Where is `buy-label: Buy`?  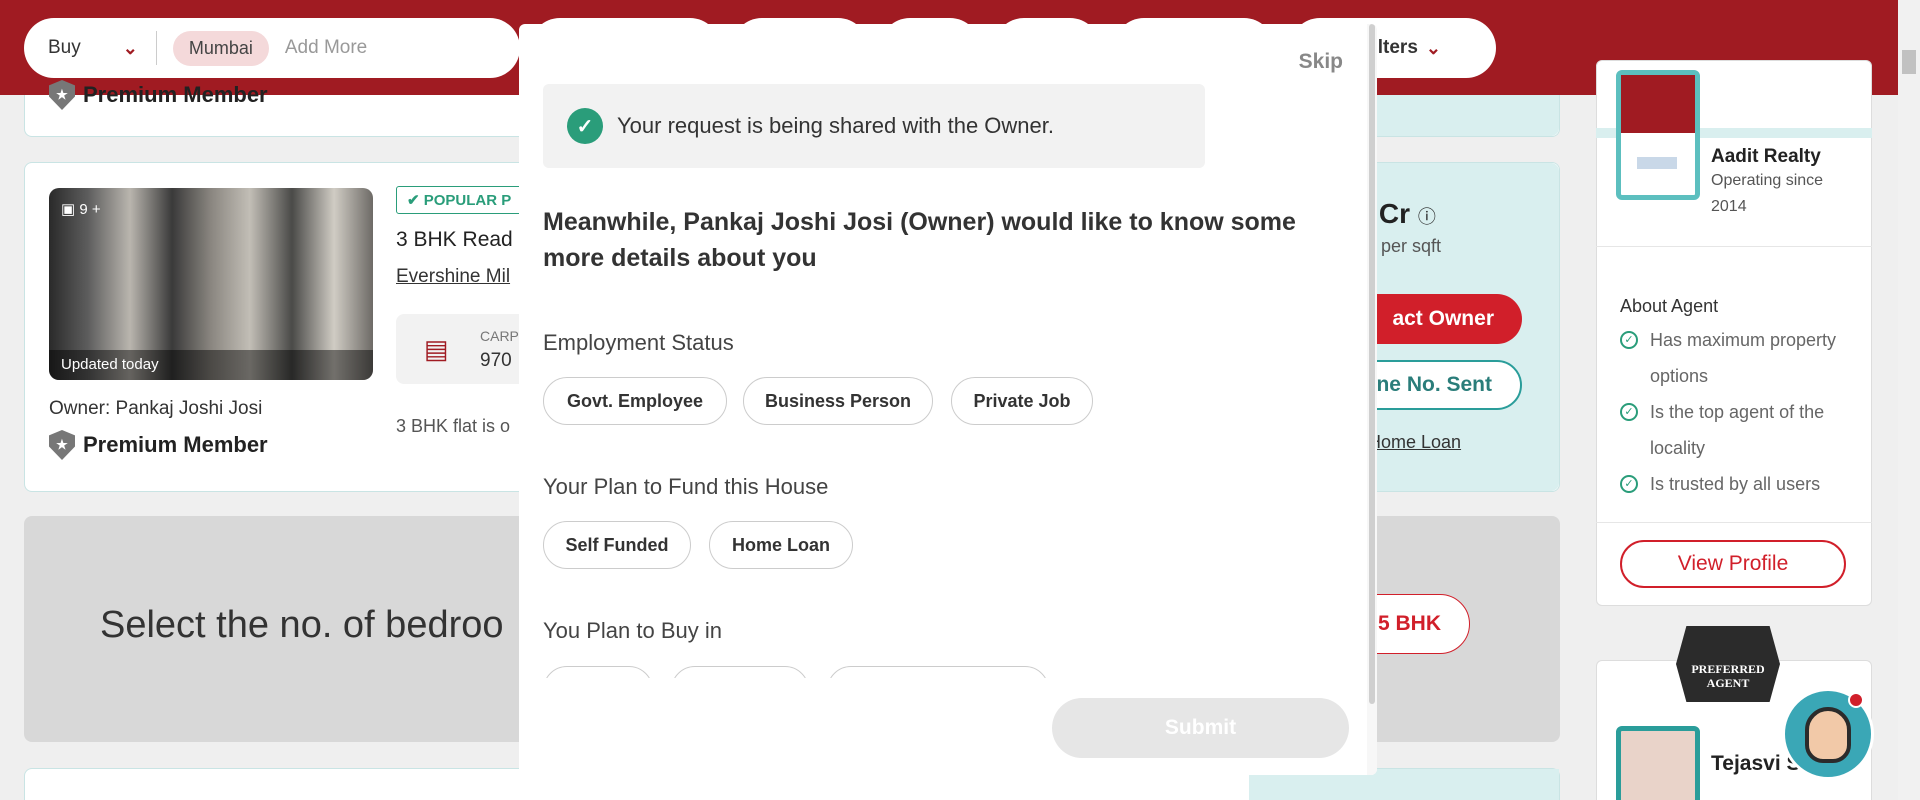
buy-label: Buy is located at coordinates (64, 47).